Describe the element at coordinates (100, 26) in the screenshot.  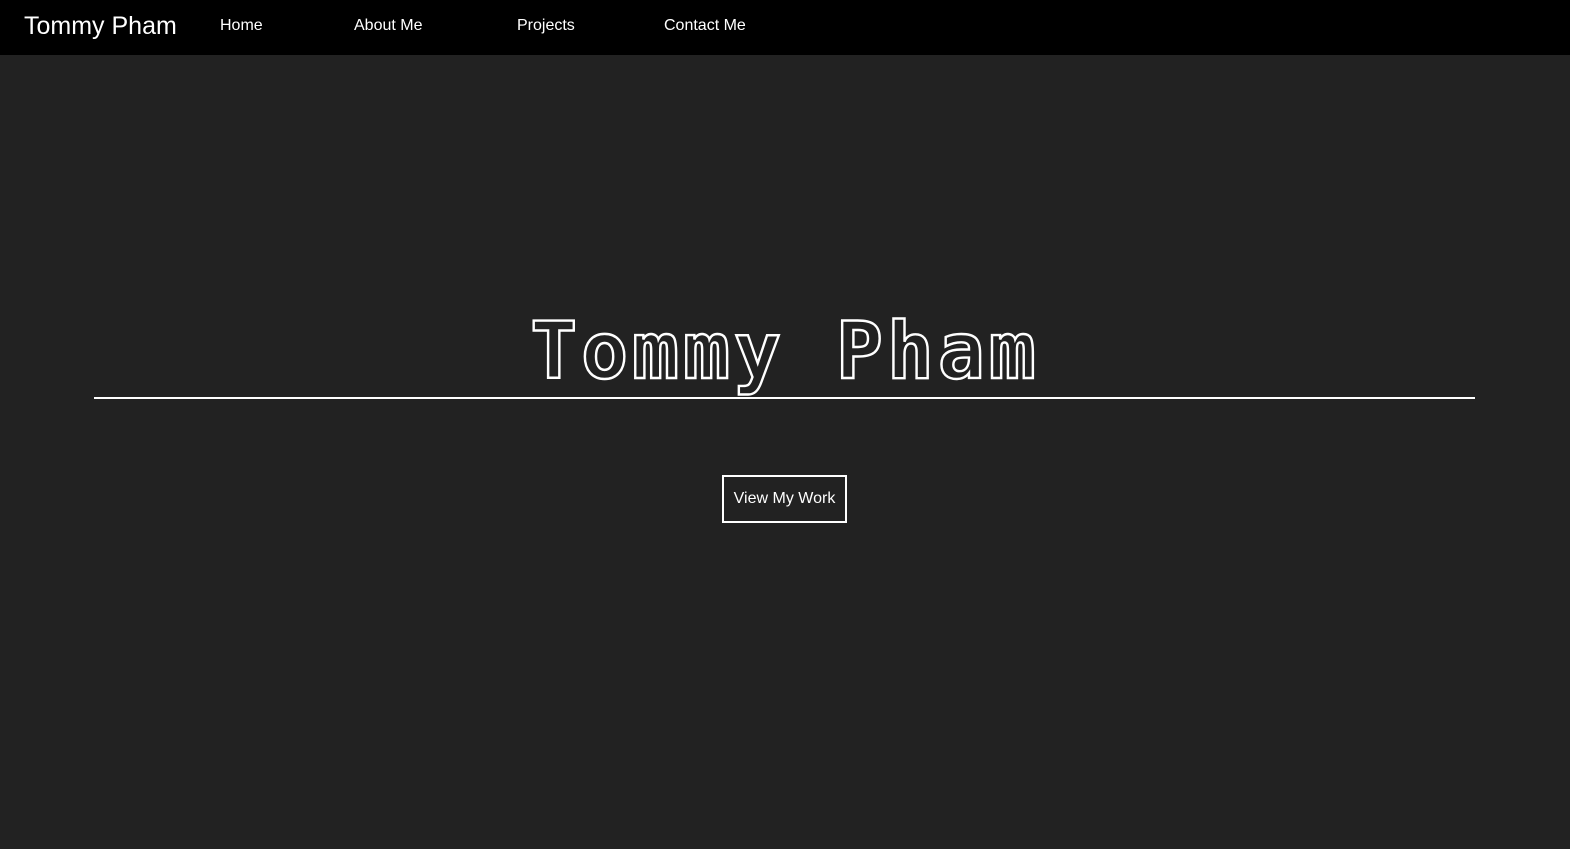
I see `brand-logo-link: Tommy Pham` at that location.